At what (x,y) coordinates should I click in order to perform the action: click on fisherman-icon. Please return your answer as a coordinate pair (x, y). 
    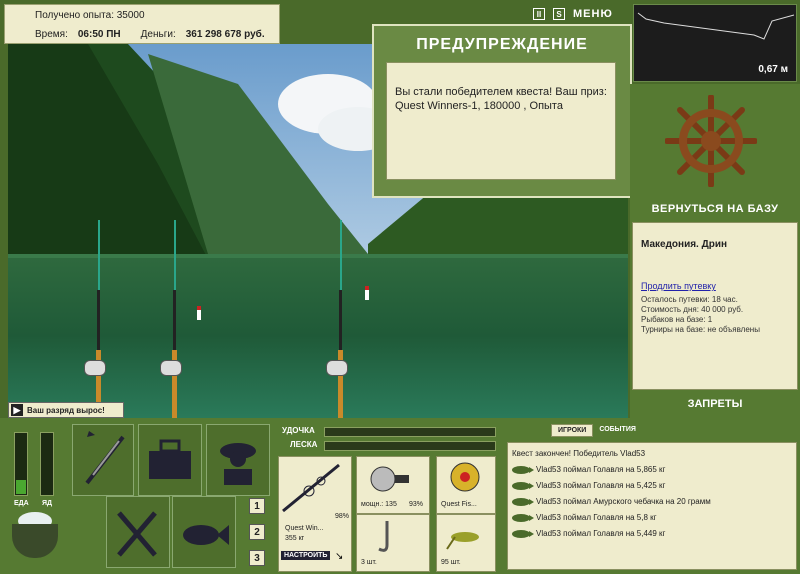
    Looking at the image, I should click on (238, 464).